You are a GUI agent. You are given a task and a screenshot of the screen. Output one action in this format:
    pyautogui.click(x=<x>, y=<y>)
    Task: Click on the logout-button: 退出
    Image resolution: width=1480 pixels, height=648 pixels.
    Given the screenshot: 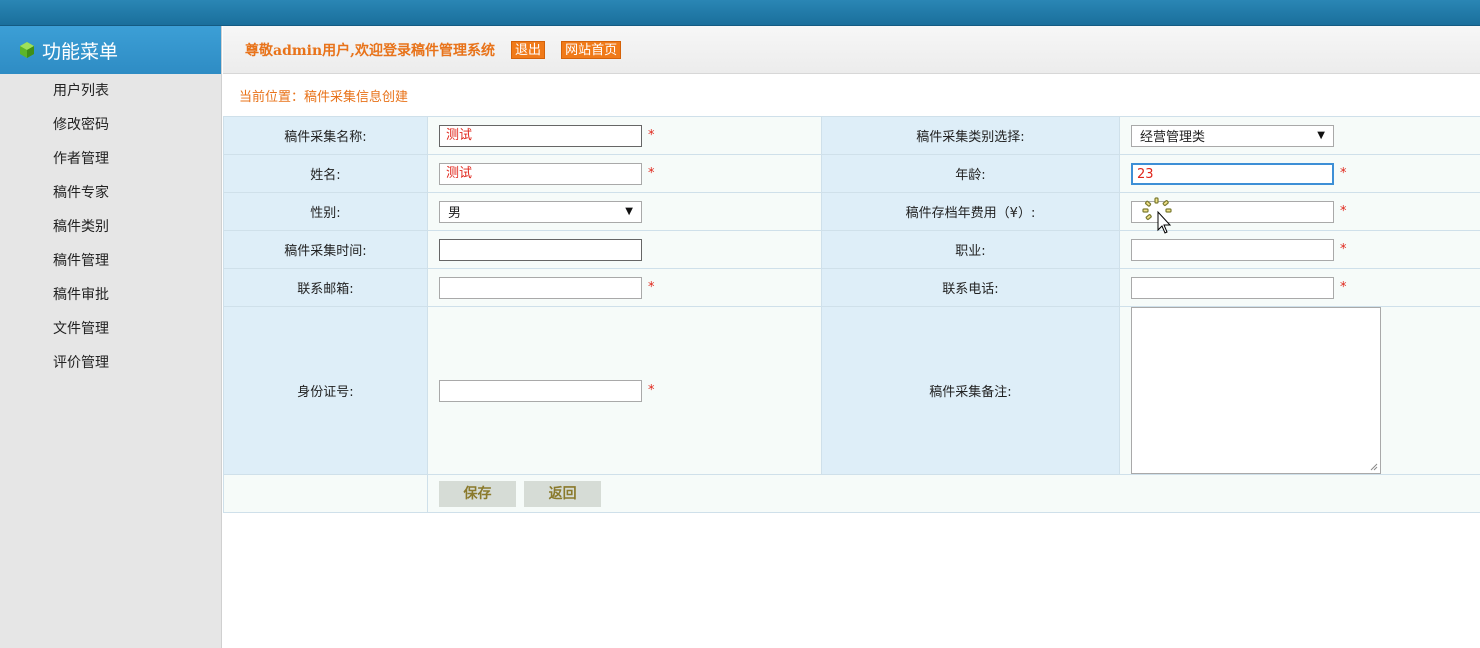 What is the action you would take?
    pyautogui.click(x=528, y=49)
    